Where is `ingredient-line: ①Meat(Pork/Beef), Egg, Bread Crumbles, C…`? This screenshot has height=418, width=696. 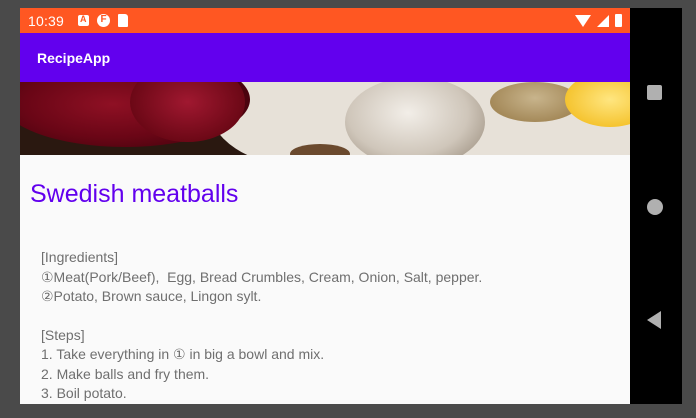
ingredient-line: ①Meat(Pork/Beef), Egg, Bread Crumbles, C… is located at coordinates (262, 276).